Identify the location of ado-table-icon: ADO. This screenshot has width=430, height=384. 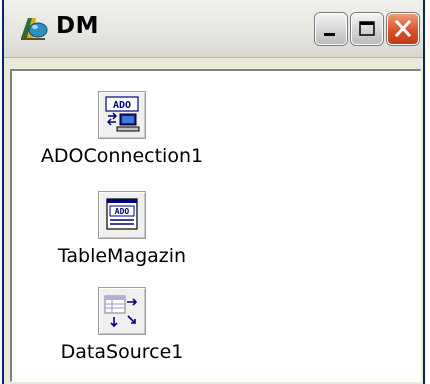
(122, 215).